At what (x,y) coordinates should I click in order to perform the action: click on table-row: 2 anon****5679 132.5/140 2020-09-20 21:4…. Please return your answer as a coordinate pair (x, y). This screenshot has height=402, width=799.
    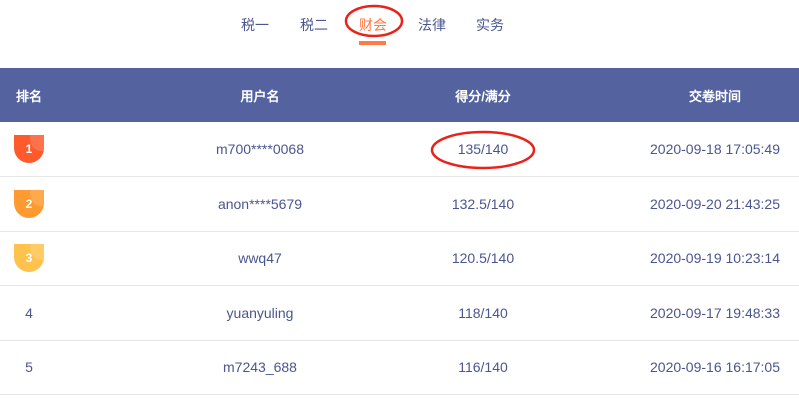
    Looking at the image, I should click on (399, 204).